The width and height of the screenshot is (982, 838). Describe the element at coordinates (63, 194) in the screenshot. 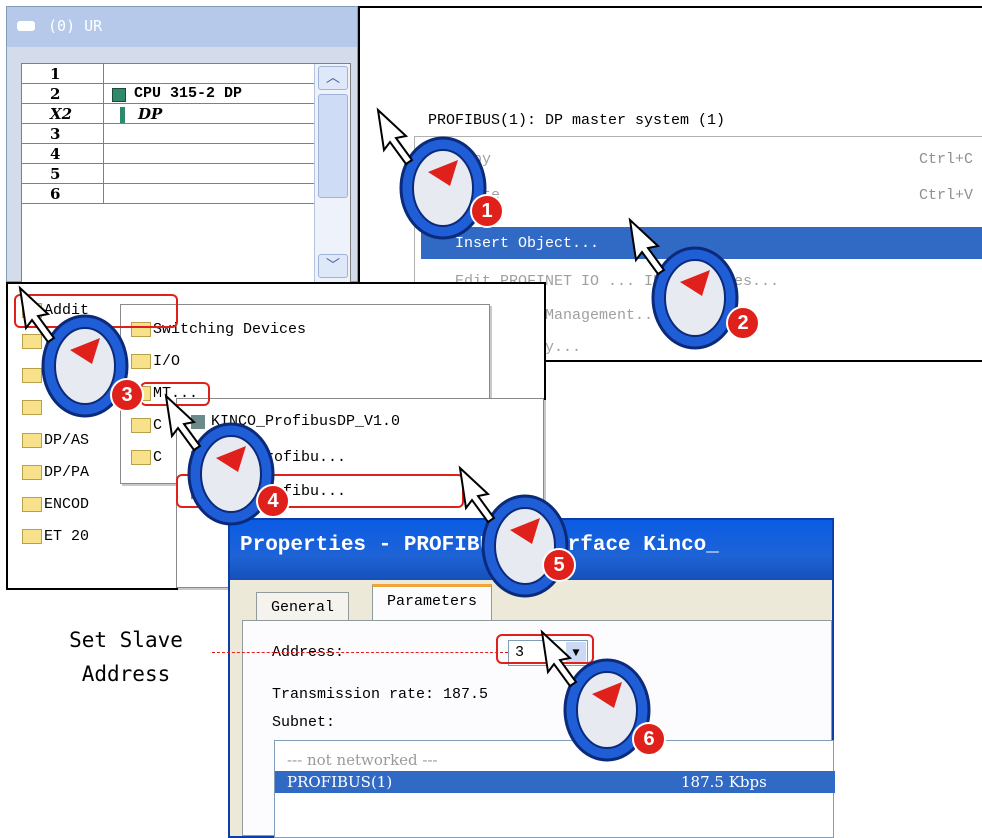

I see `rack-slot: 6` at that location.